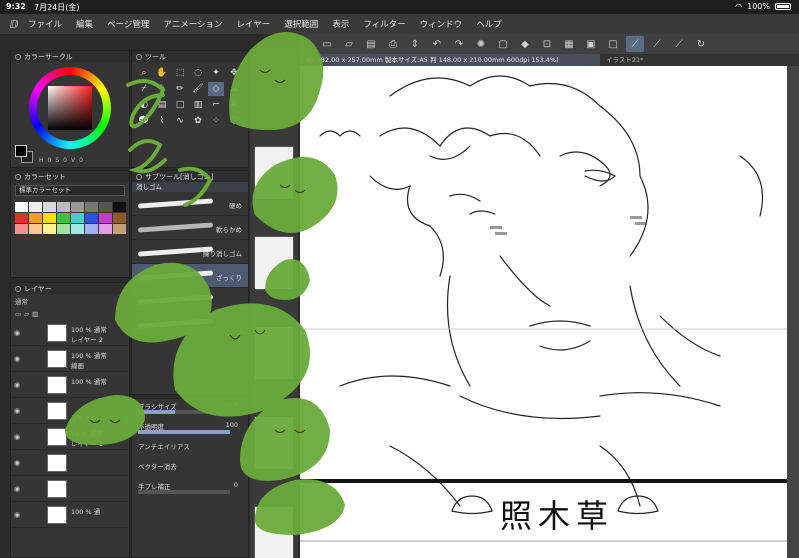  I want to click on layer-row: ◉ 100 % 通常 線画, so click(70, 359).